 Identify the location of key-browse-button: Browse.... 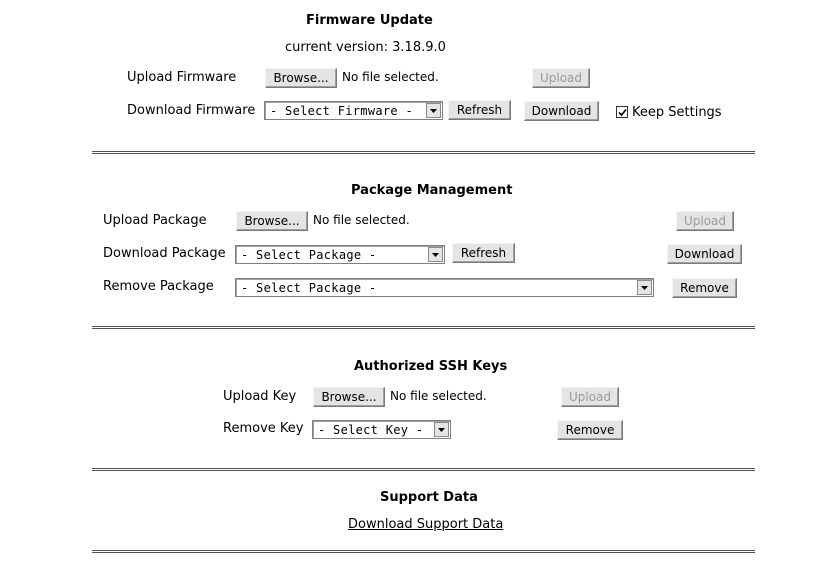
(349, 397).